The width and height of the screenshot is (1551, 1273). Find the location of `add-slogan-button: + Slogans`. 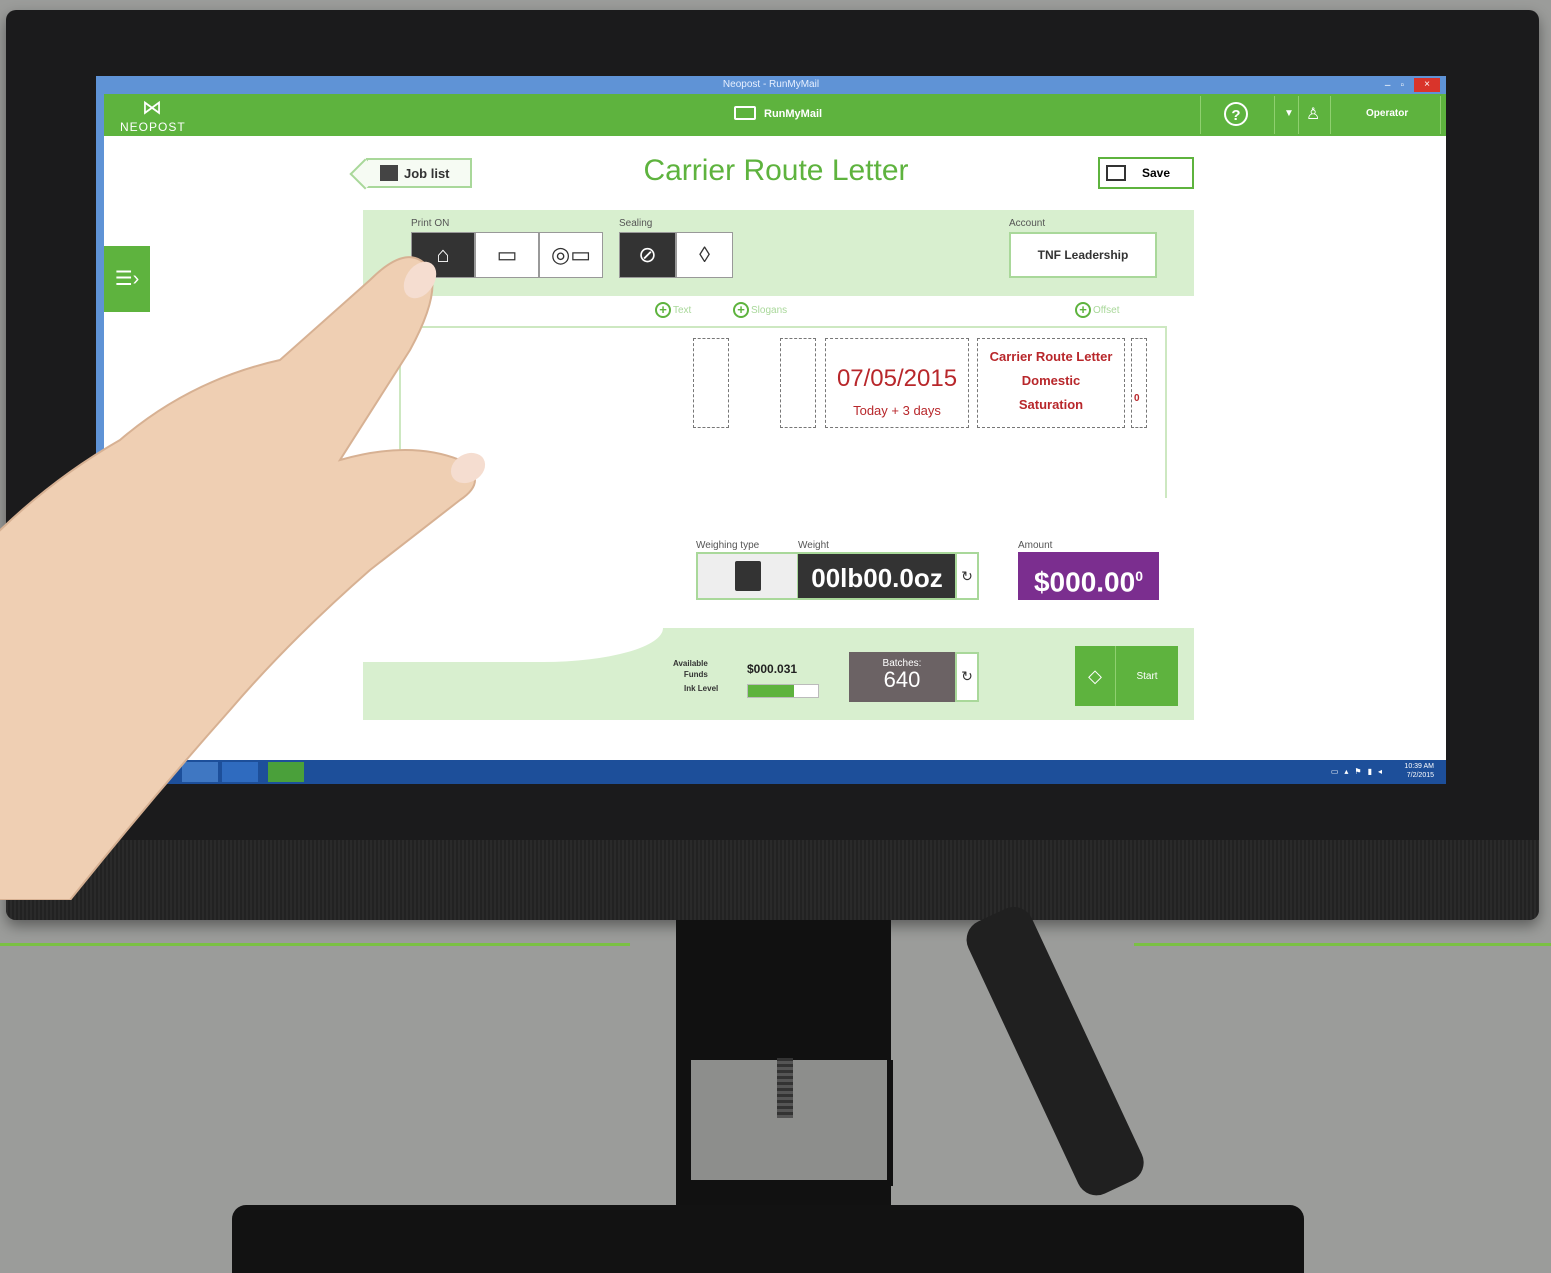

add-slogan-button: + Slogans is located at coordinates (760, 310).